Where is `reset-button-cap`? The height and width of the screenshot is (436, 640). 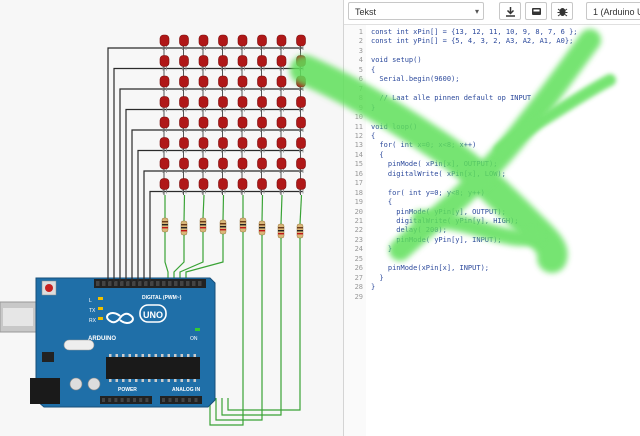 reset-button-cap is located at coordinates (49, 288).